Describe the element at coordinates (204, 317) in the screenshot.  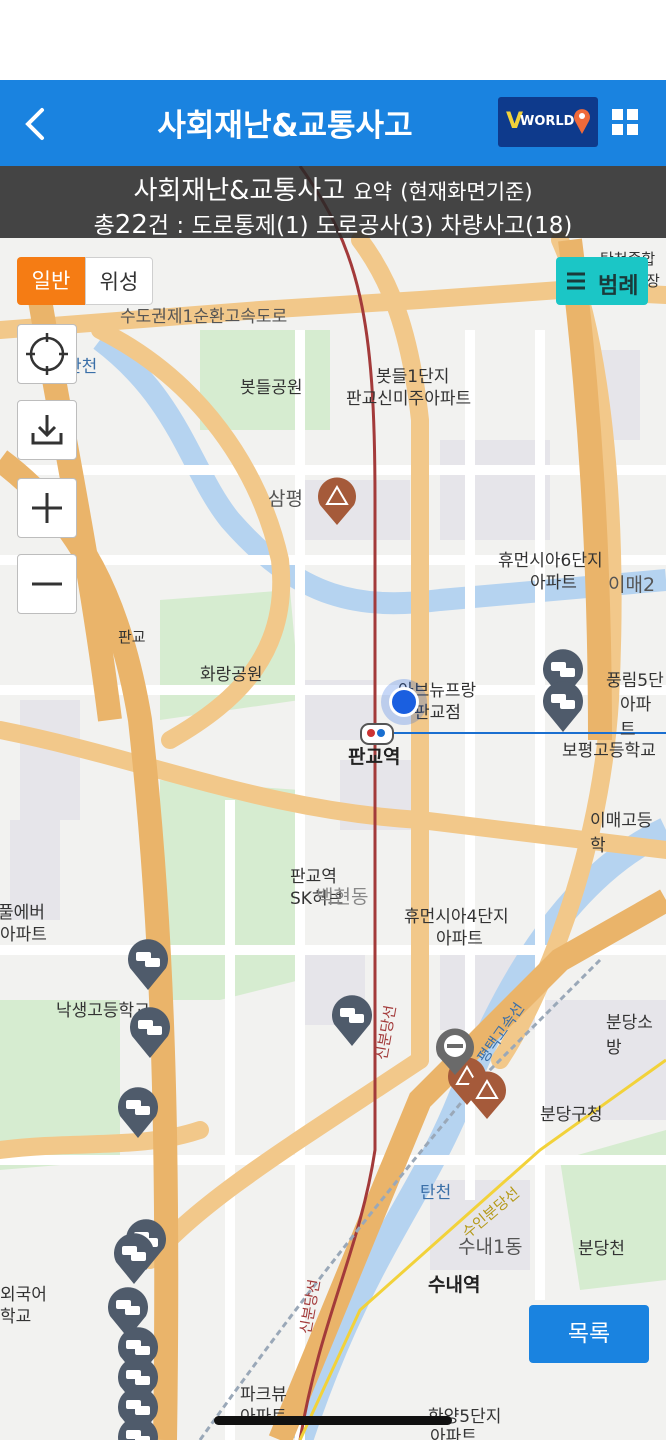
I see `map-label-expressway: 수도권제1순환고속도로` at that location.